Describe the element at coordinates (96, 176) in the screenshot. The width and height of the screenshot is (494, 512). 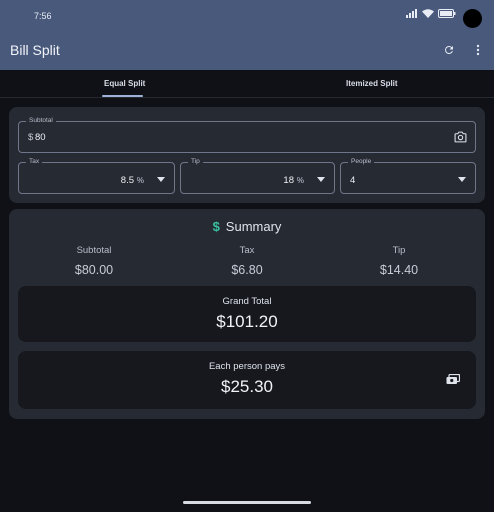
I see `tax-field: Tax 8.5 %` at that location.